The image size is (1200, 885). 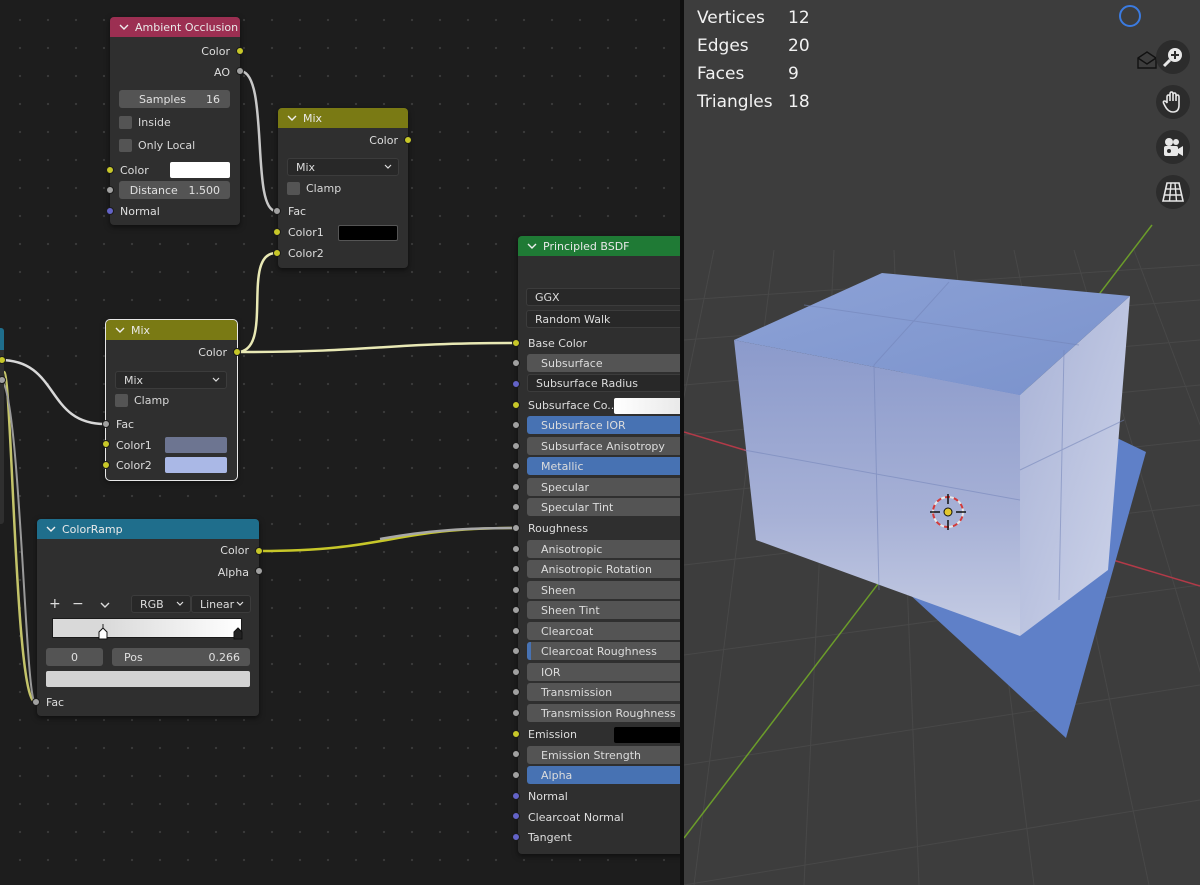 I want to click on mix-top-fac-socket, so click(x=277, y=211).